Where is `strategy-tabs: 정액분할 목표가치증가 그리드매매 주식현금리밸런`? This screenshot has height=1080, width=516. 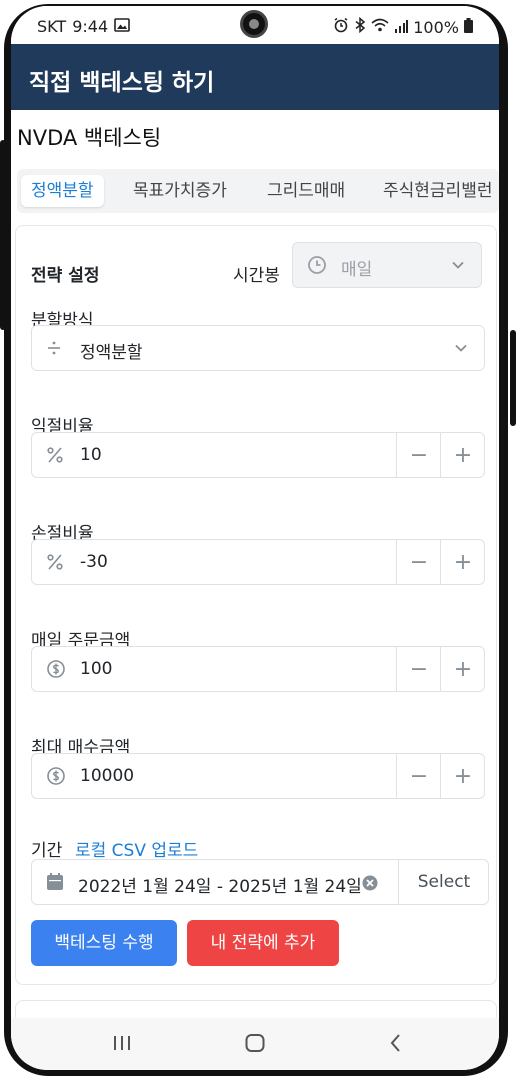 strategy-tabs: 정액분할 목표가치증가 그리드매매 주식현금리밸런 is located at coordinates (258, 191).